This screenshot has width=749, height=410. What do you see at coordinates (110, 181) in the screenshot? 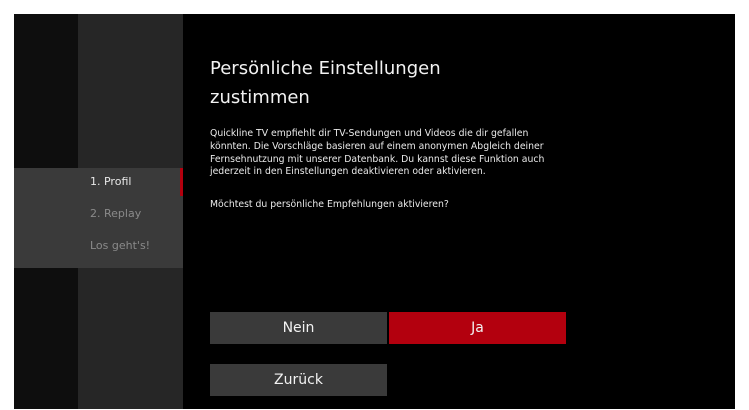
I see `step-profil: 1. Profil` at bounding box center [110, 181].